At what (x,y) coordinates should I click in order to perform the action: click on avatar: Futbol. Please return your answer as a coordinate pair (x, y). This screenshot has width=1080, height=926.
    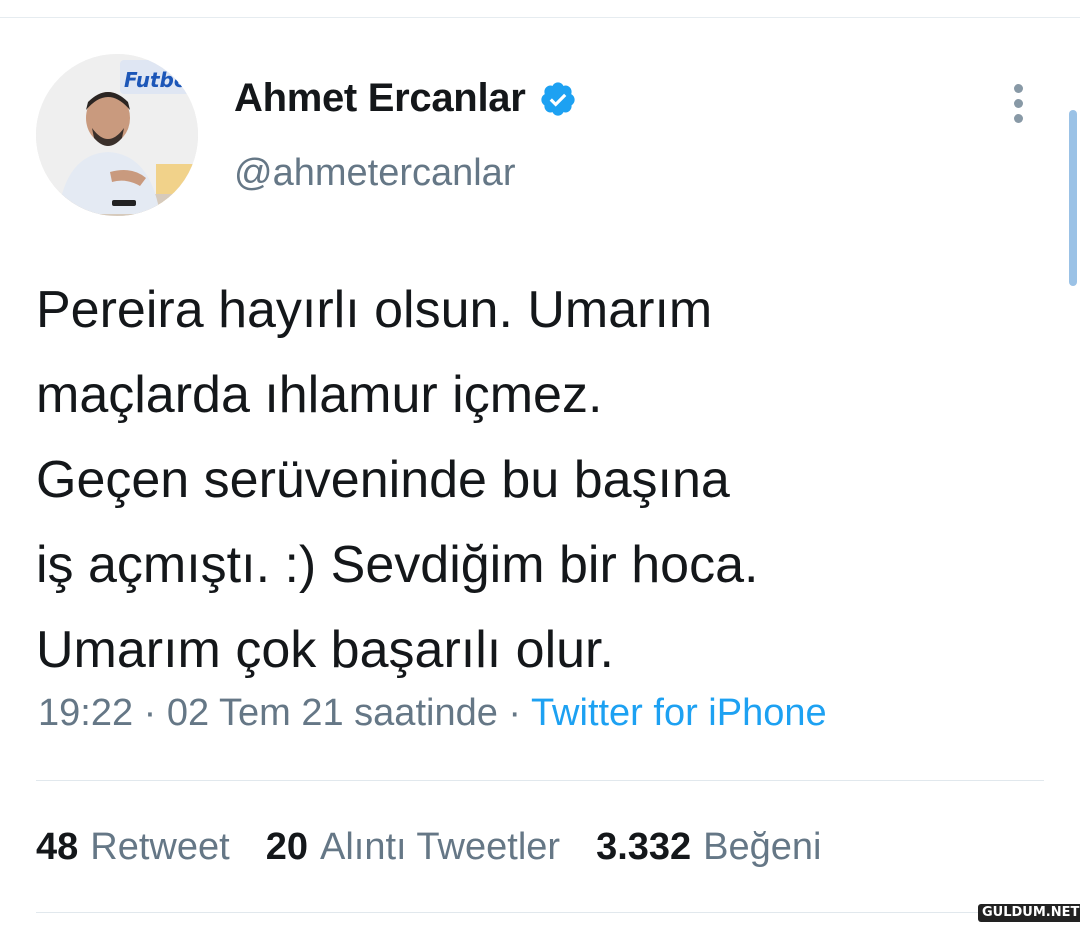
    Looking at the image, I should click on (117, 135).